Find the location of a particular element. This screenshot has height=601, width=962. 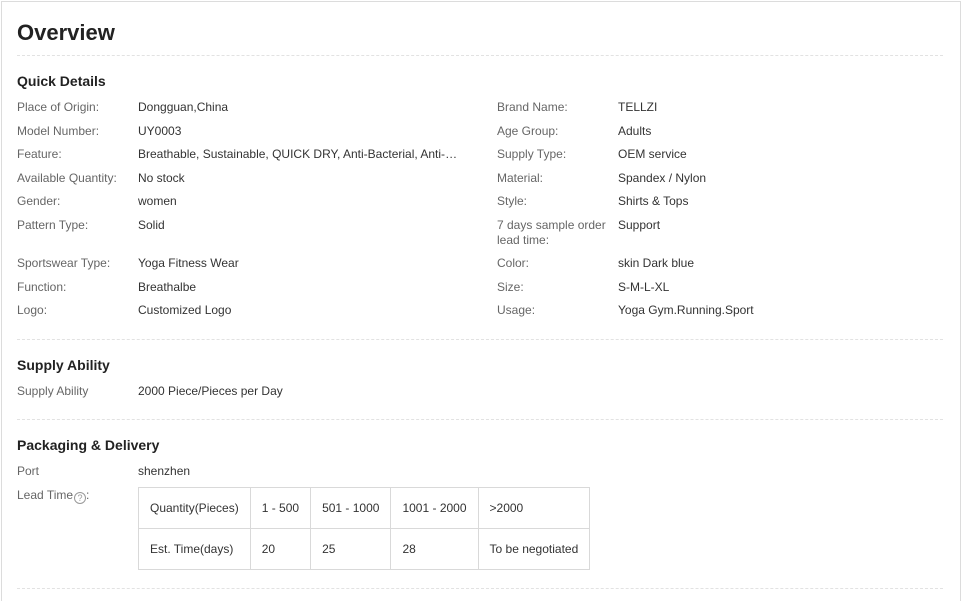

detail-value: Spandex / Nylon is located at coordinates (662, 178).